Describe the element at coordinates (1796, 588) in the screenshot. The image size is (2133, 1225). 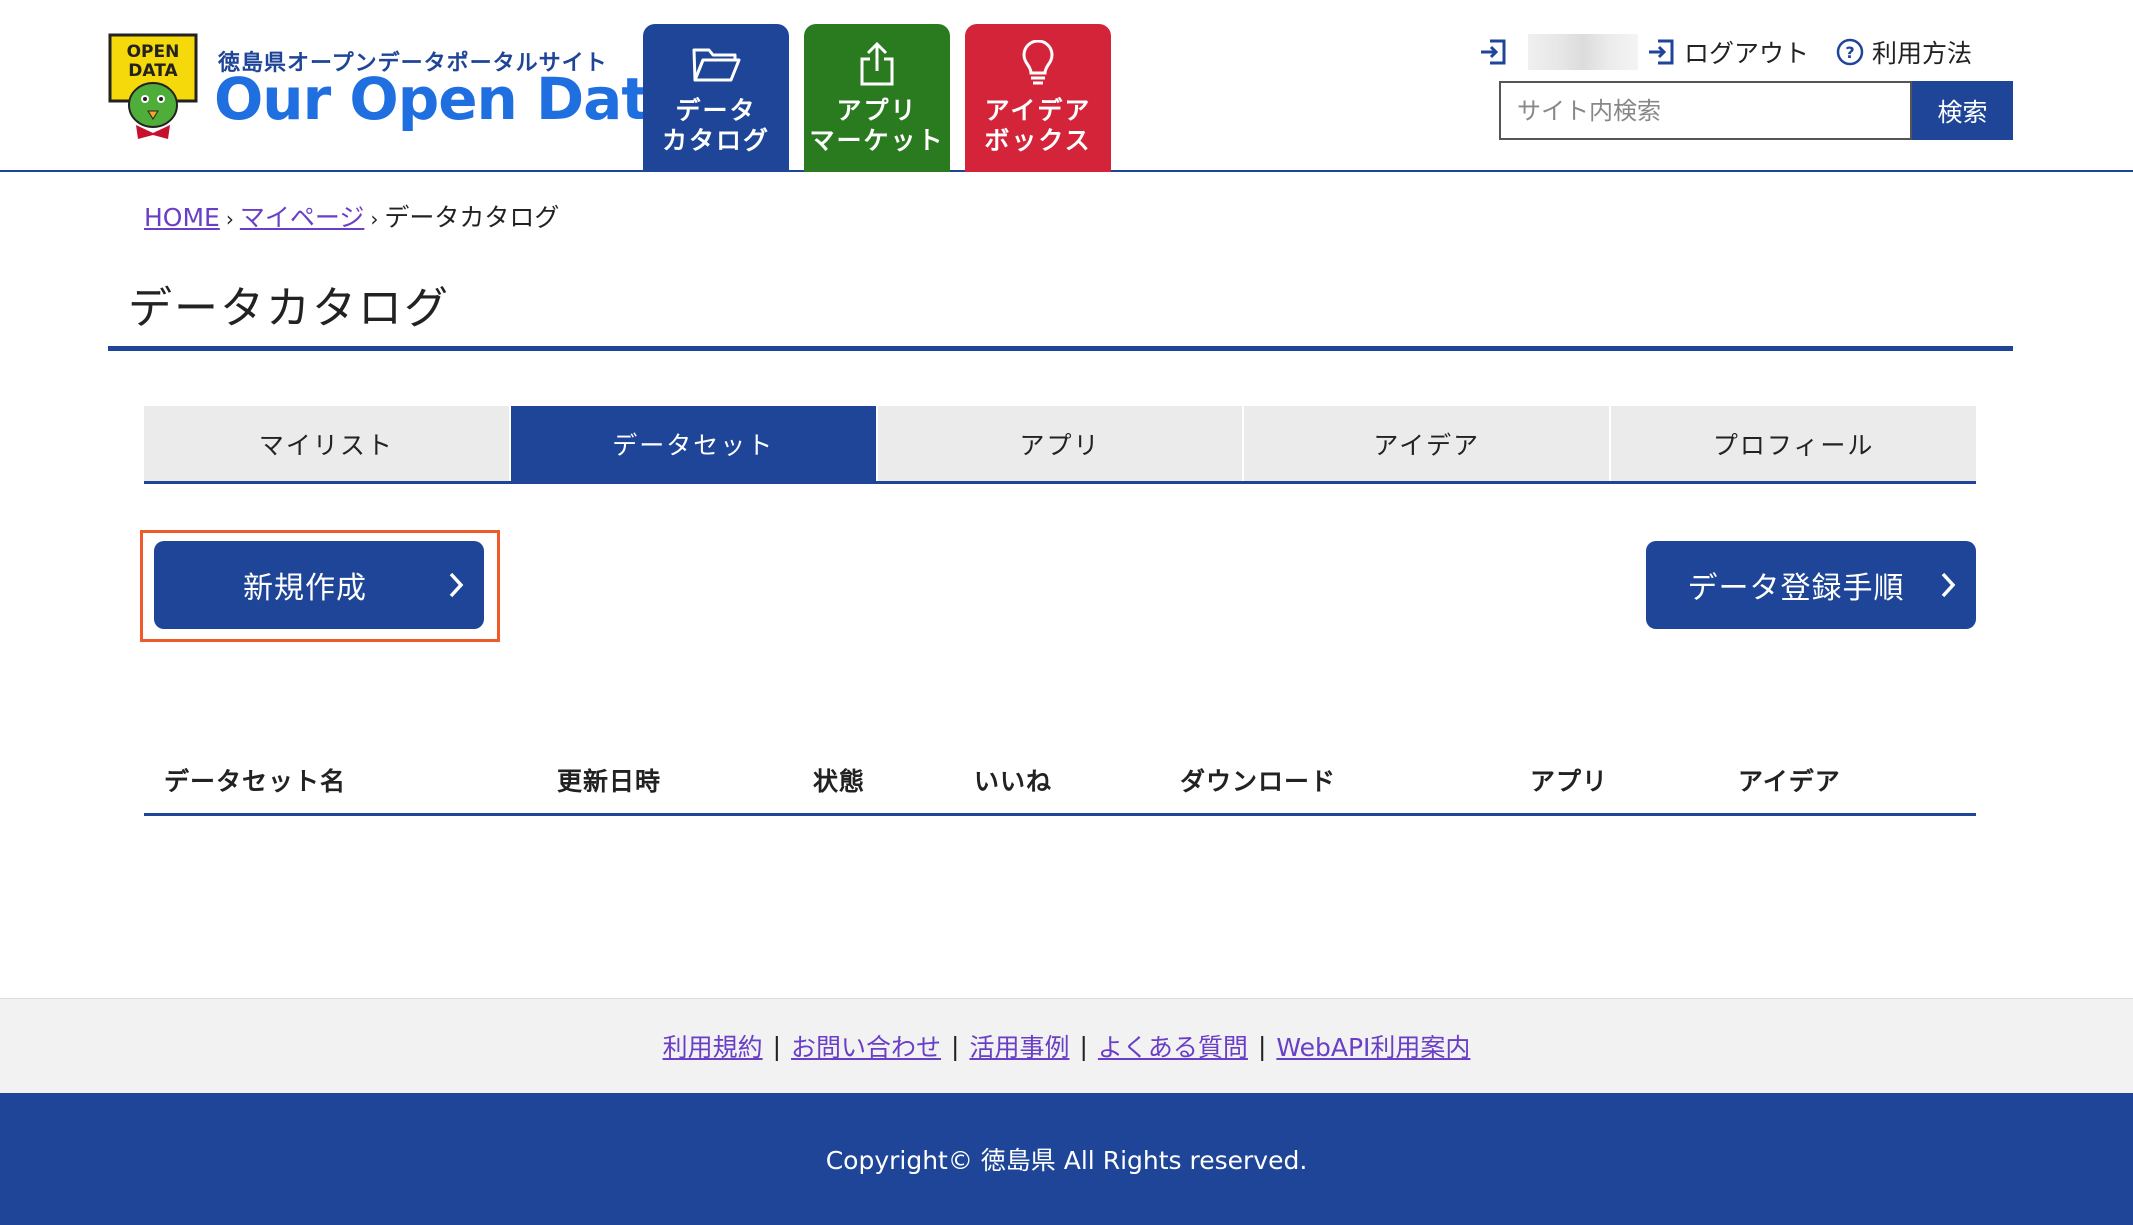
I see `data-registration-guide-label: データ登録手順` at that location.